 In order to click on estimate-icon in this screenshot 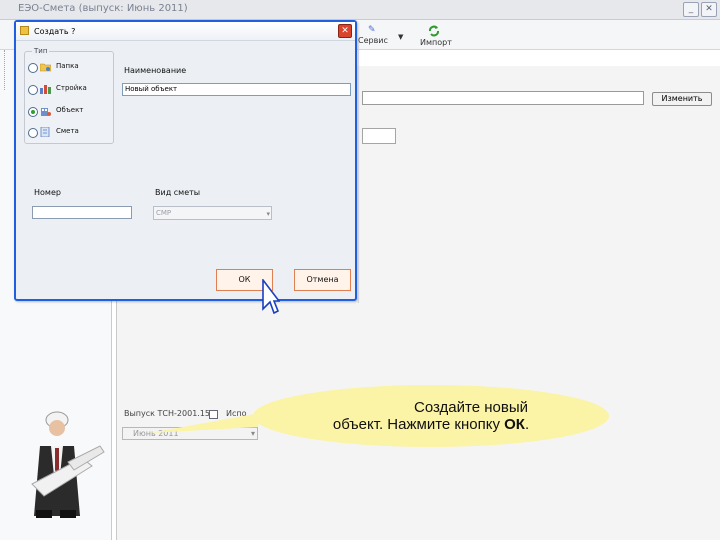, I will do `click(45, 132)`.